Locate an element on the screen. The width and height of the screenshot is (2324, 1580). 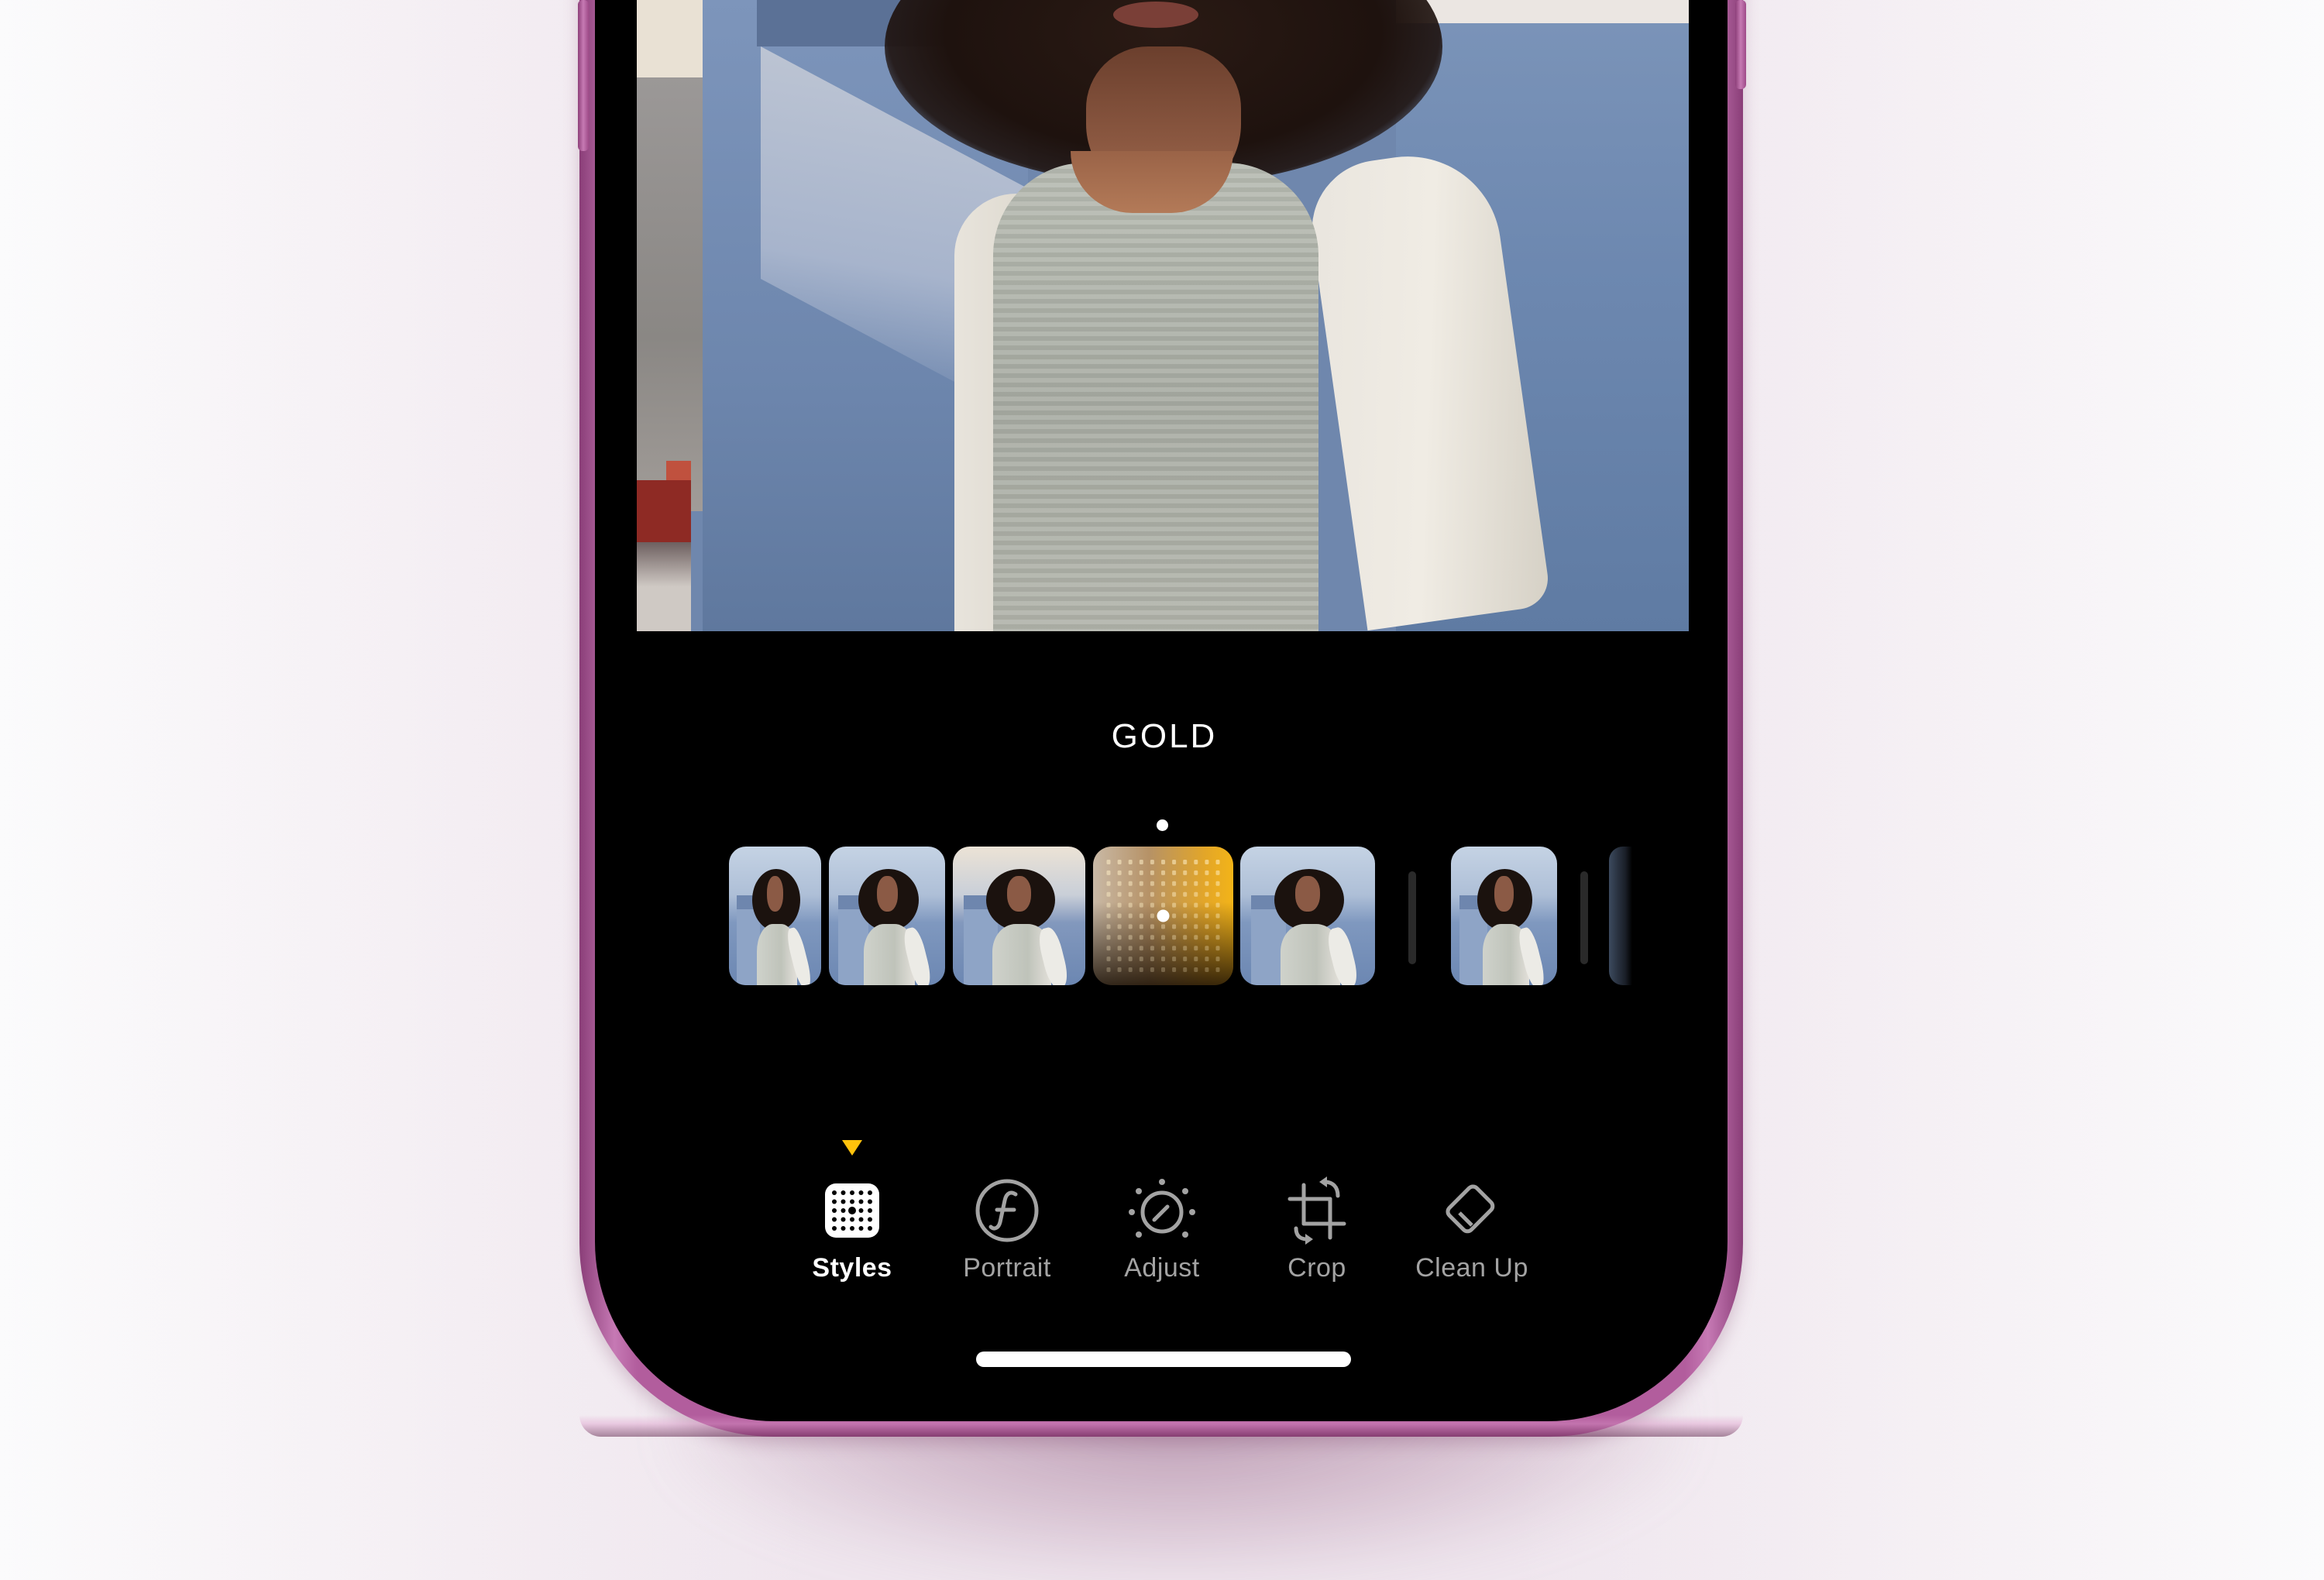
tool-portrait: Portrait is located at coordinates (1007, 1227).